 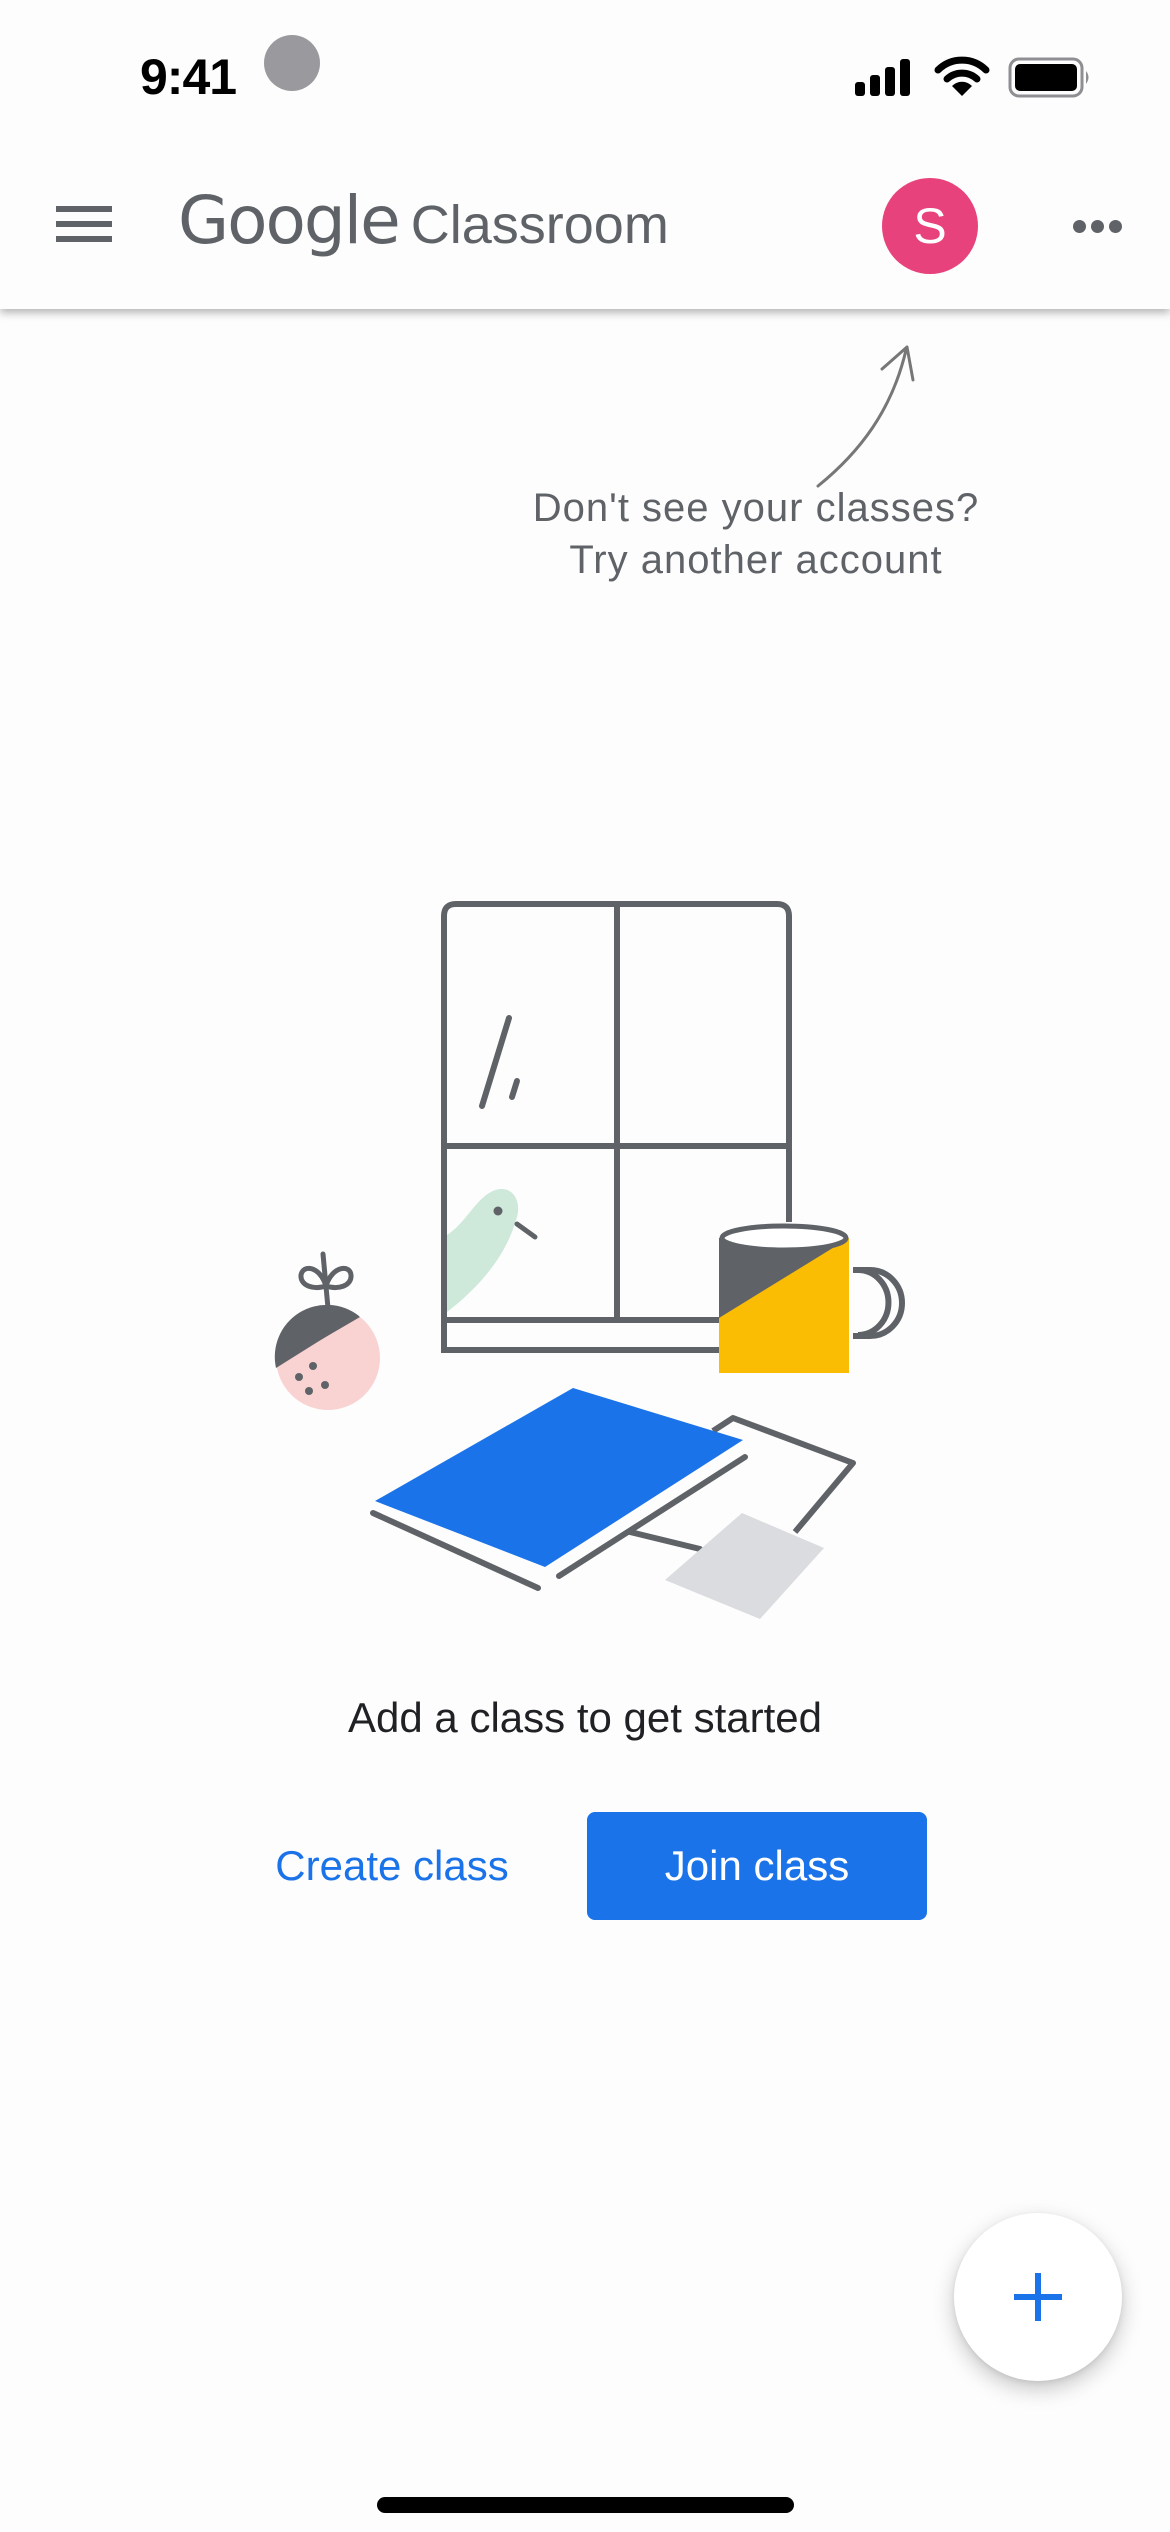 I want to click on empty-state-title: Add a class to get started, so click(x=585, y=1717).